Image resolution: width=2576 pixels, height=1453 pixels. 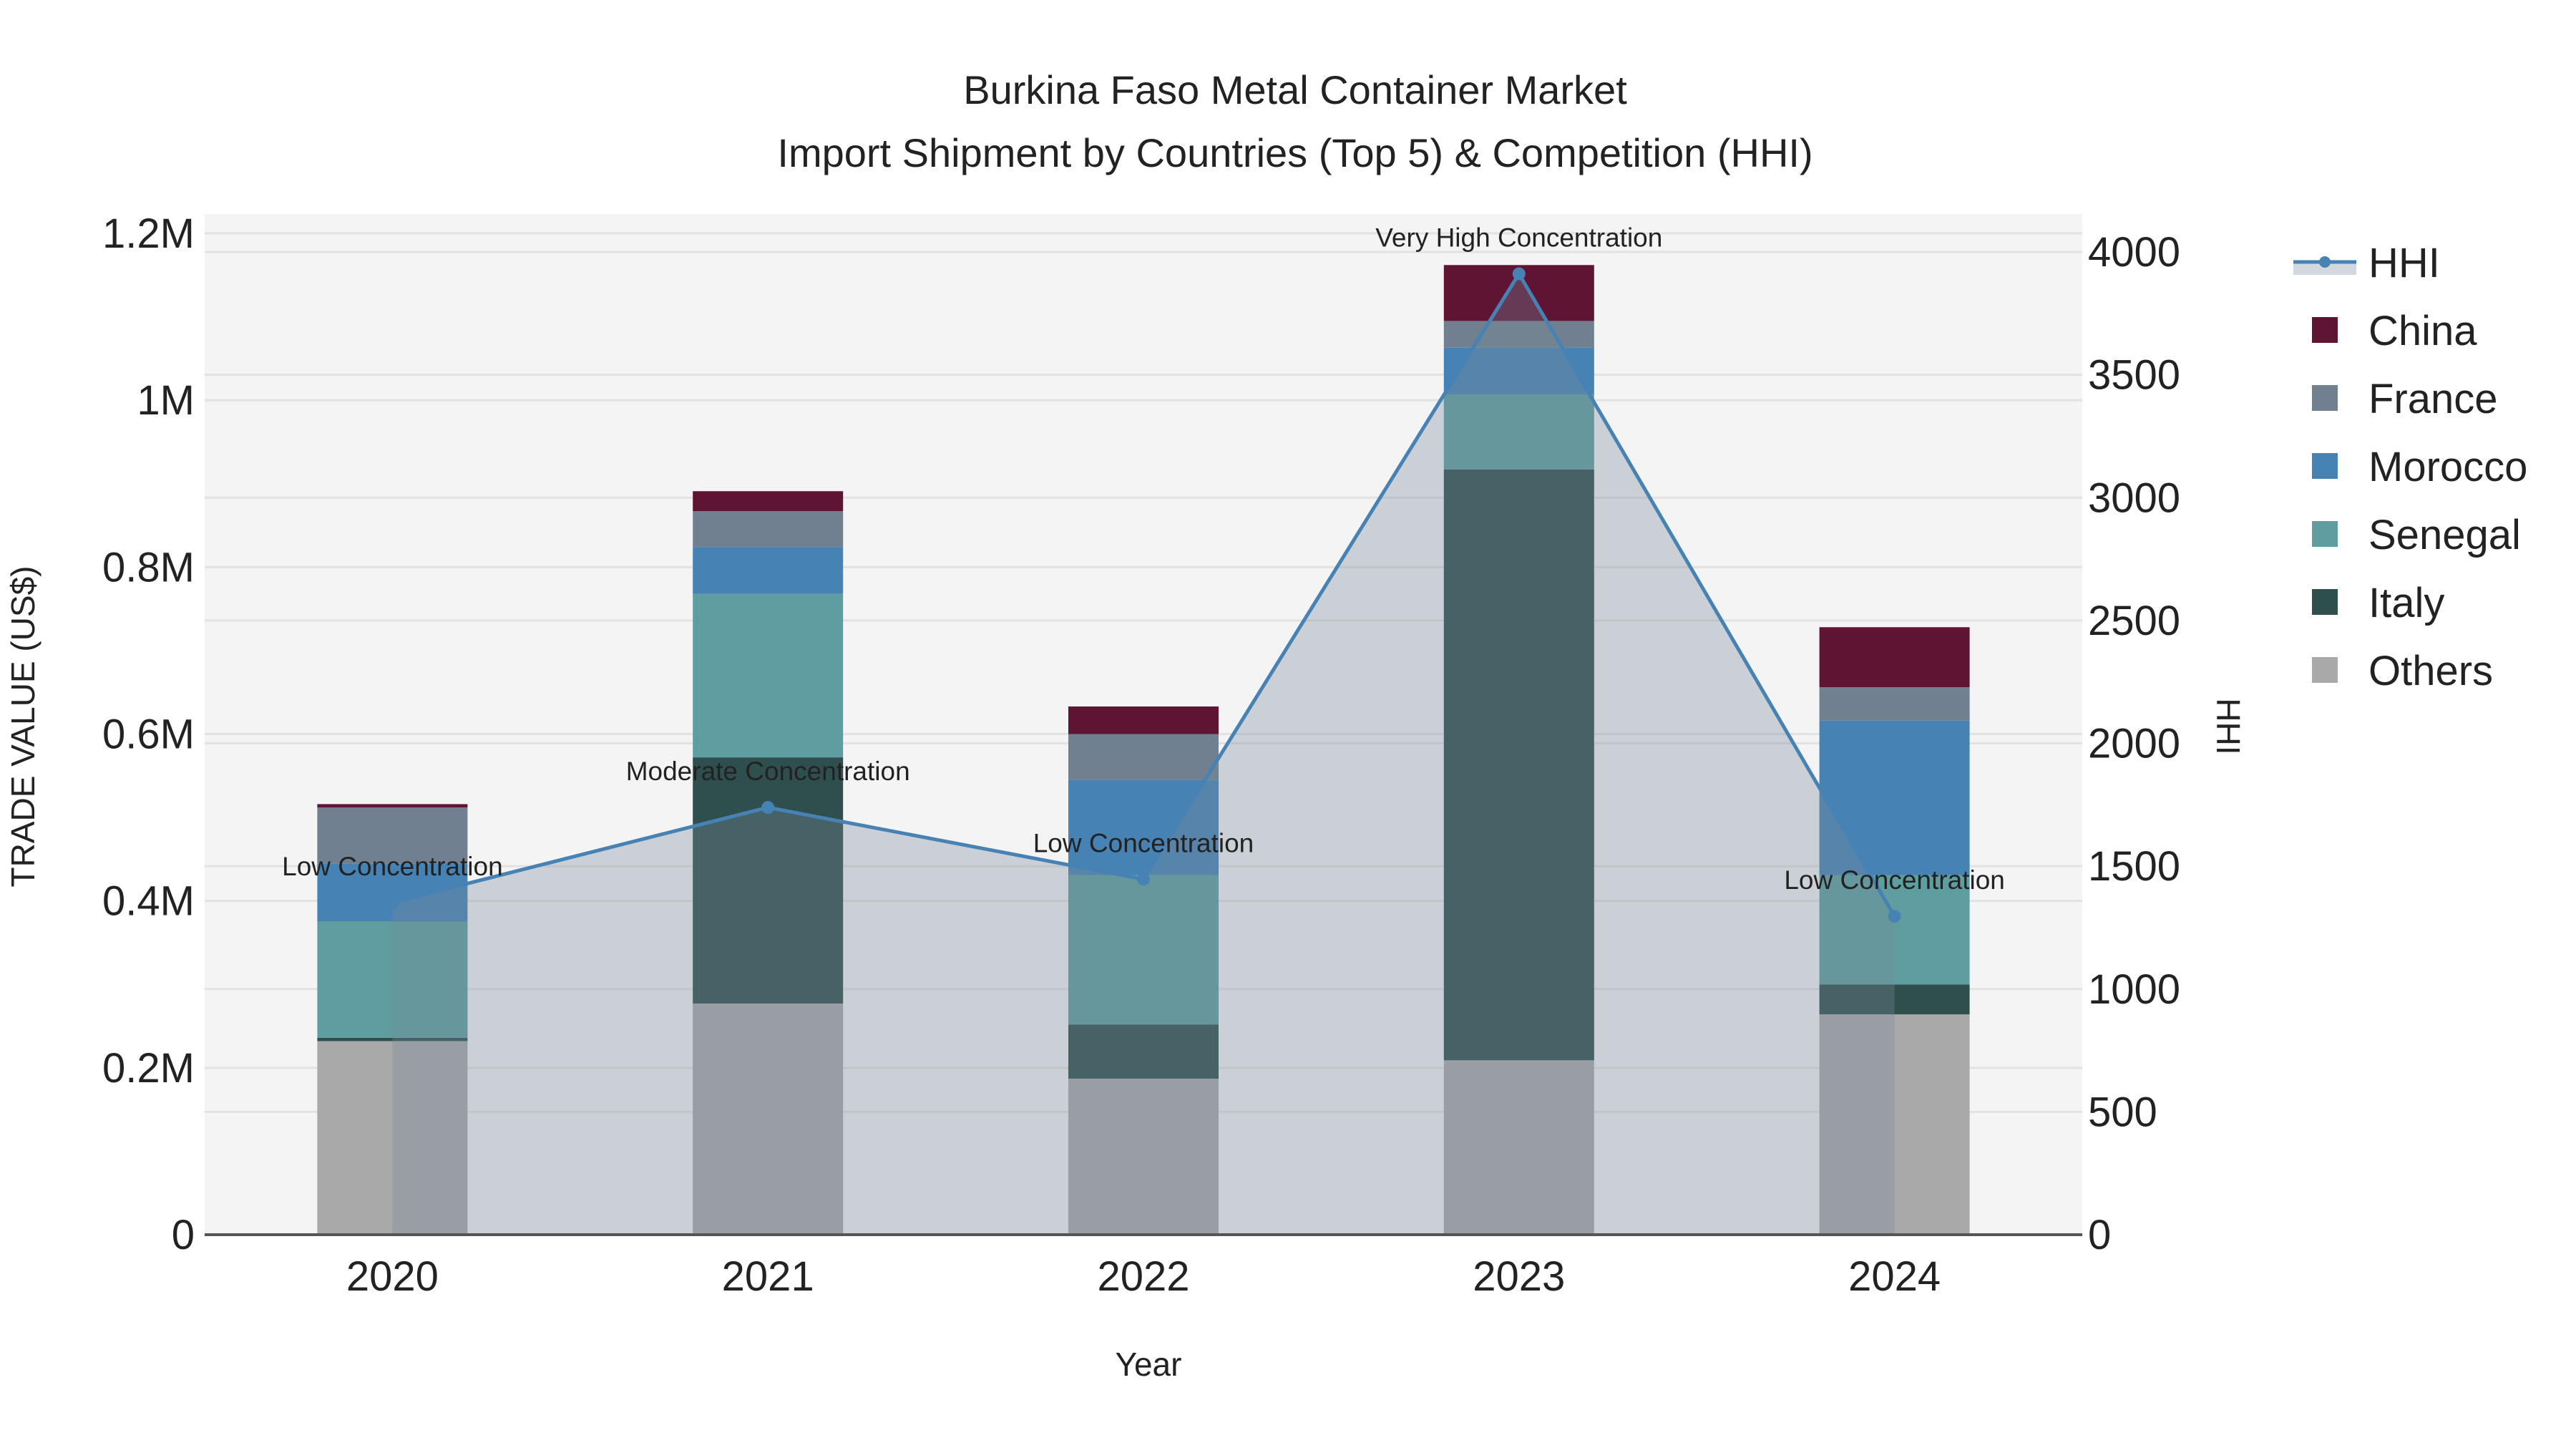 What do you see at coordinates (1295, 89) in the screenshot?
I see `chart-title: Burkina Faso Metal Container Market` at bounding box center [1295, 89].